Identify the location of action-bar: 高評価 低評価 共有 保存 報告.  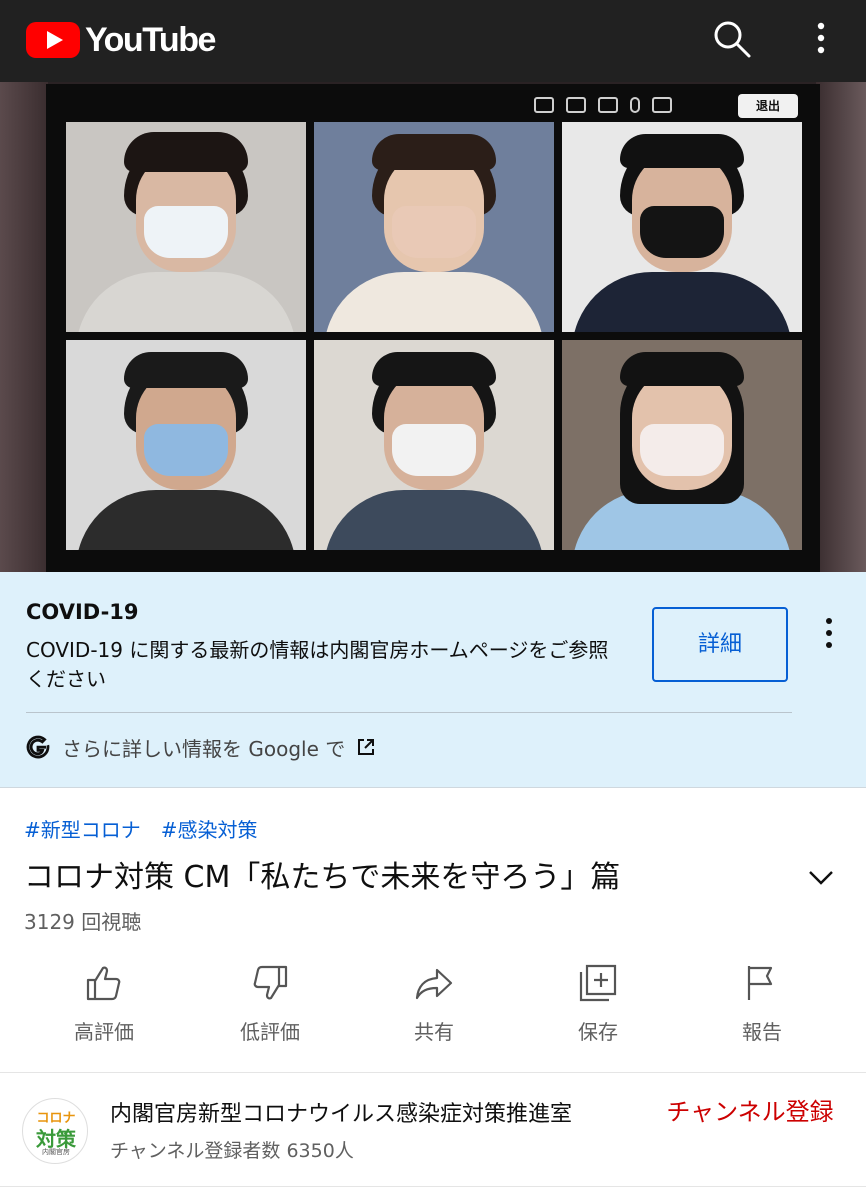
(433, 1010).